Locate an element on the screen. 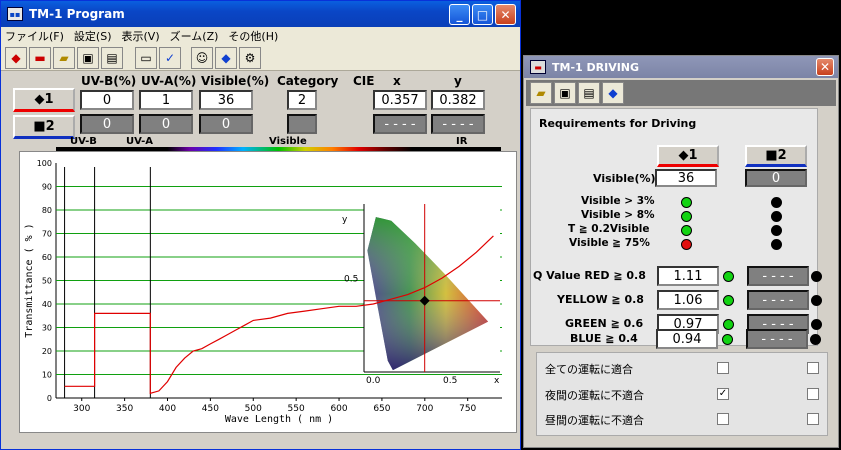  minimize-button: _ is located at coordinates (459, 14).